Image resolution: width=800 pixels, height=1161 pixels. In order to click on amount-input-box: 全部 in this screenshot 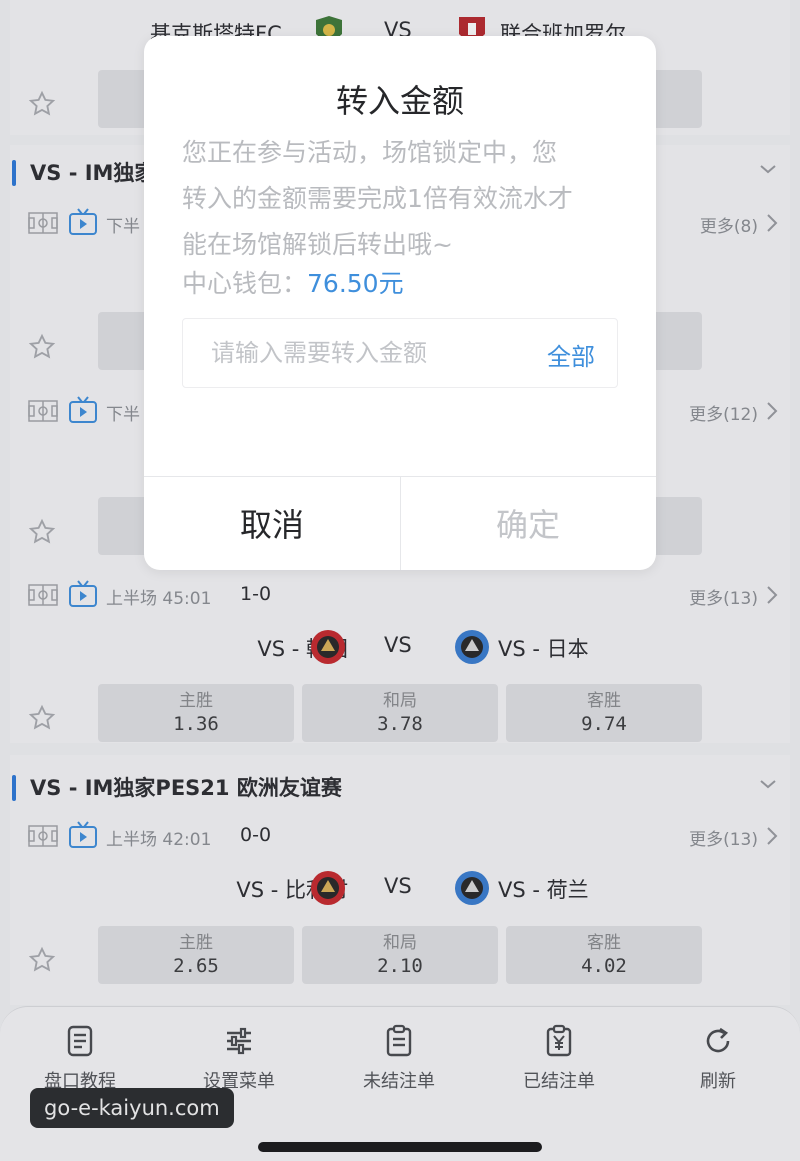, I will do `click(400, 353)`.